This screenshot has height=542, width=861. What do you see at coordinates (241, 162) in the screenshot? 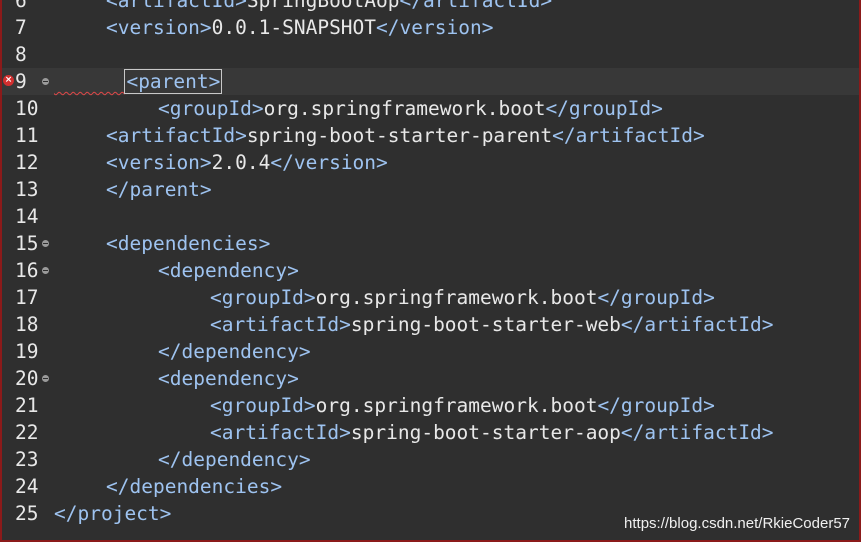
I see `tag-text: 2.0.4` at bounding box center [241, 162].